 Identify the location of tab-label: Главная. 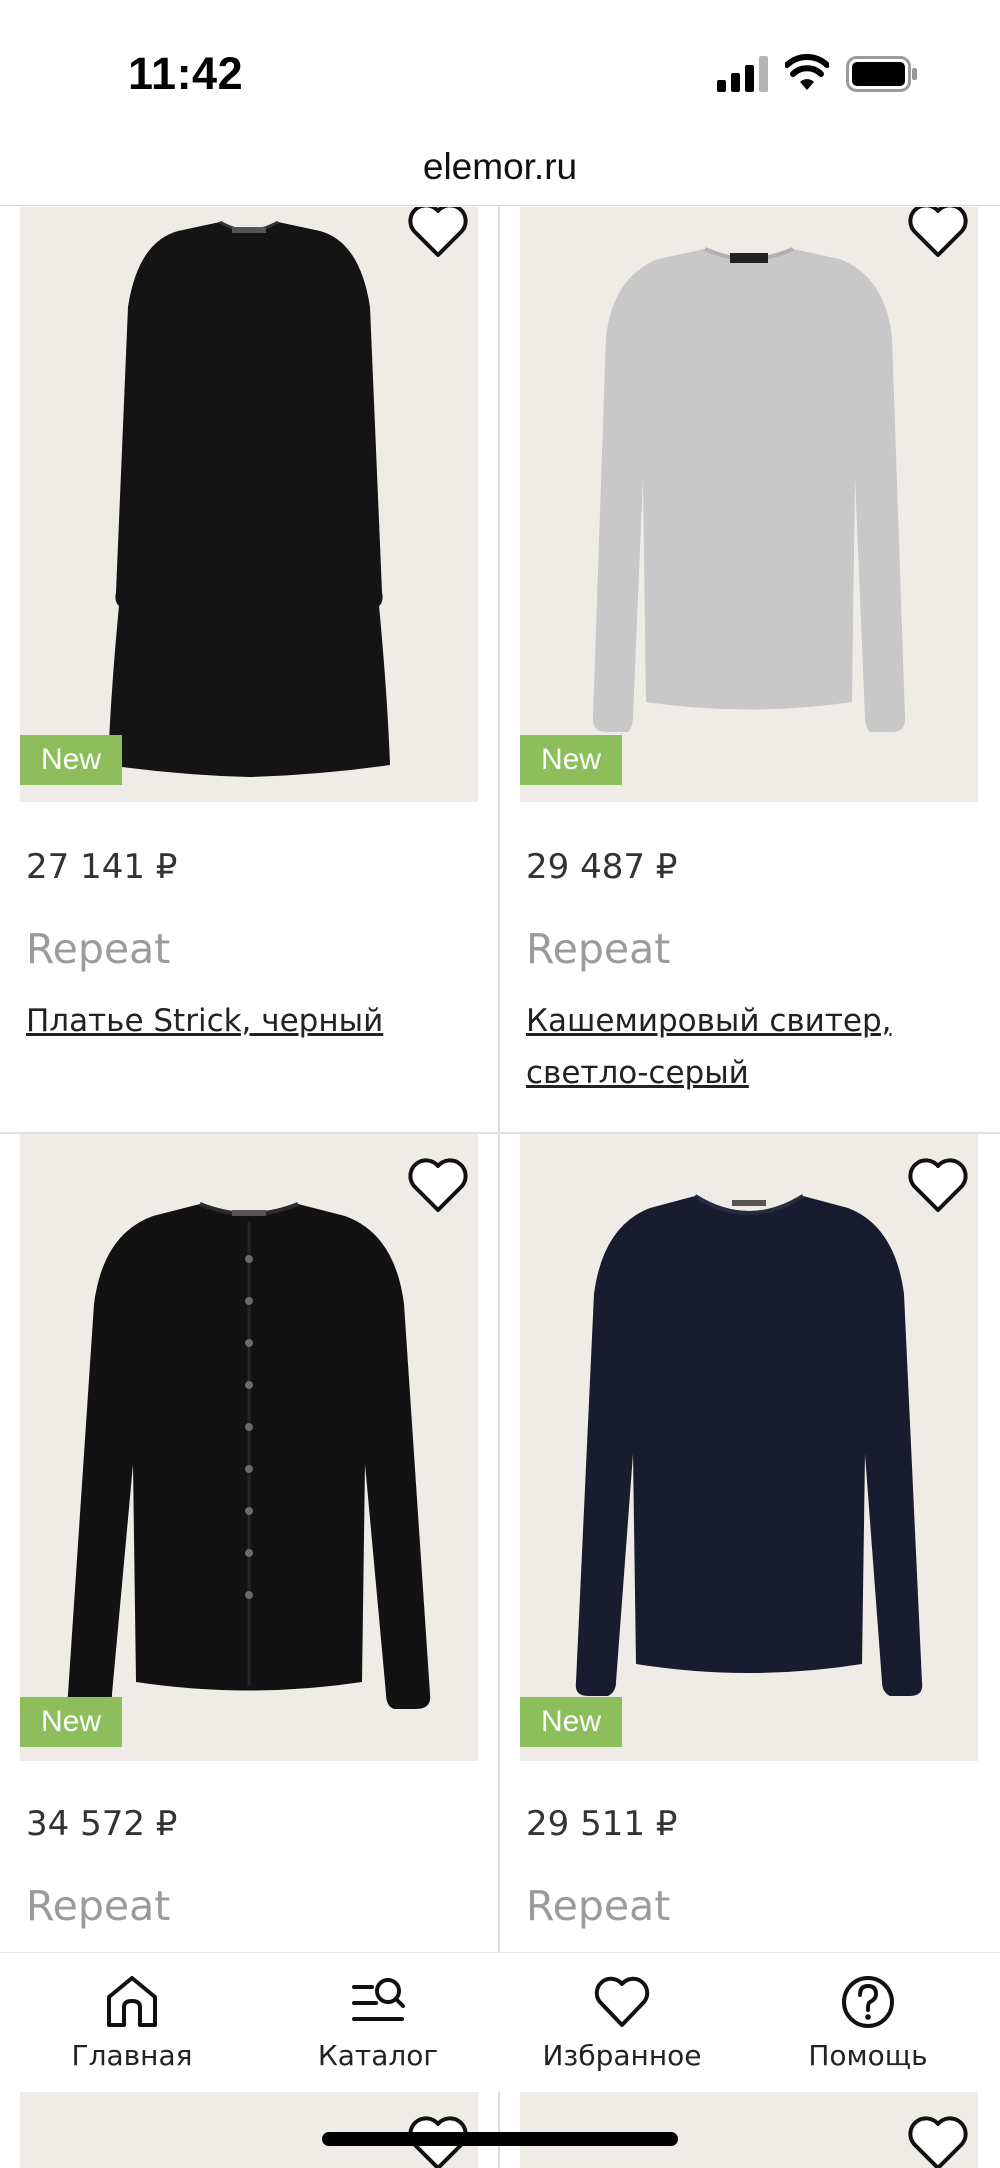
(132, 2055).